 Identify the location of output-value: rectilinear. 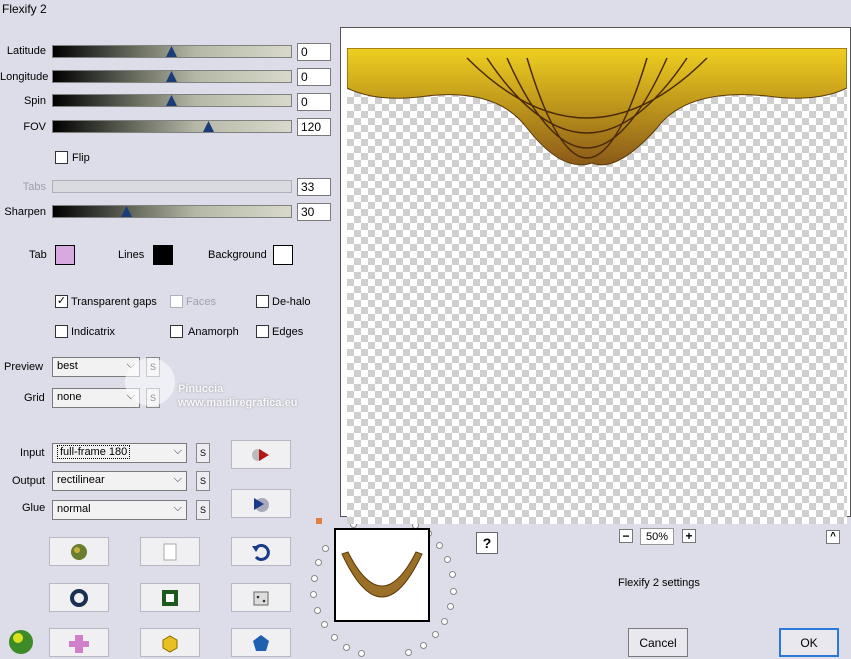
(81, 480).